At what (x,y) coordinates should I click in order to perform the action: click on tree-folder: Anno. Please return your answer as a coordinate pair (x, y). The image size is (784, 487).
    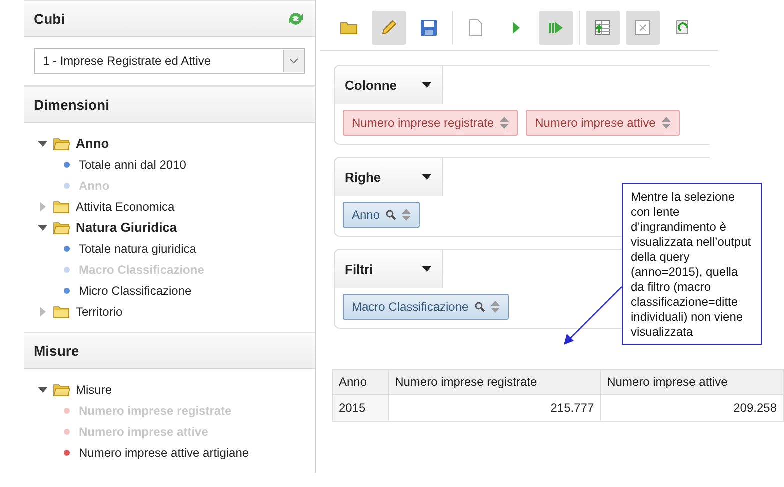
    Looking at the image, I should click on (93, 143).